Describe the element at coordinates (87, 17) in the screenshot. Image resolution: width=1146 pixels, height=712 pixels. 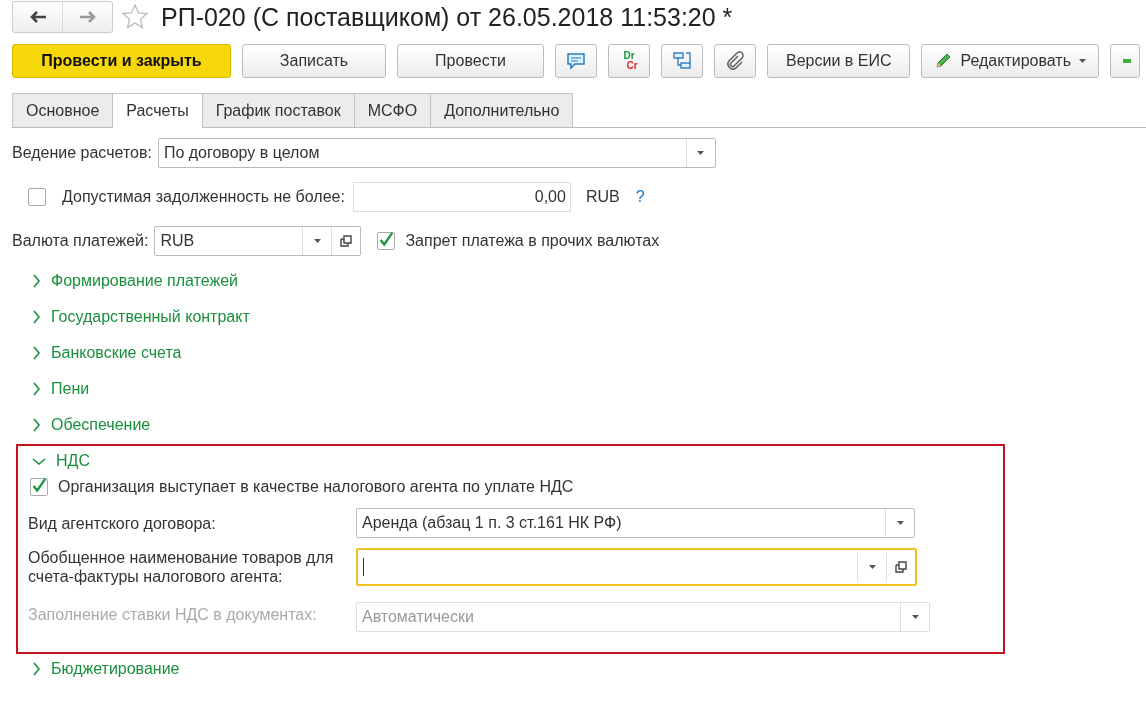
I see `forward-arrow-icon` at that location.